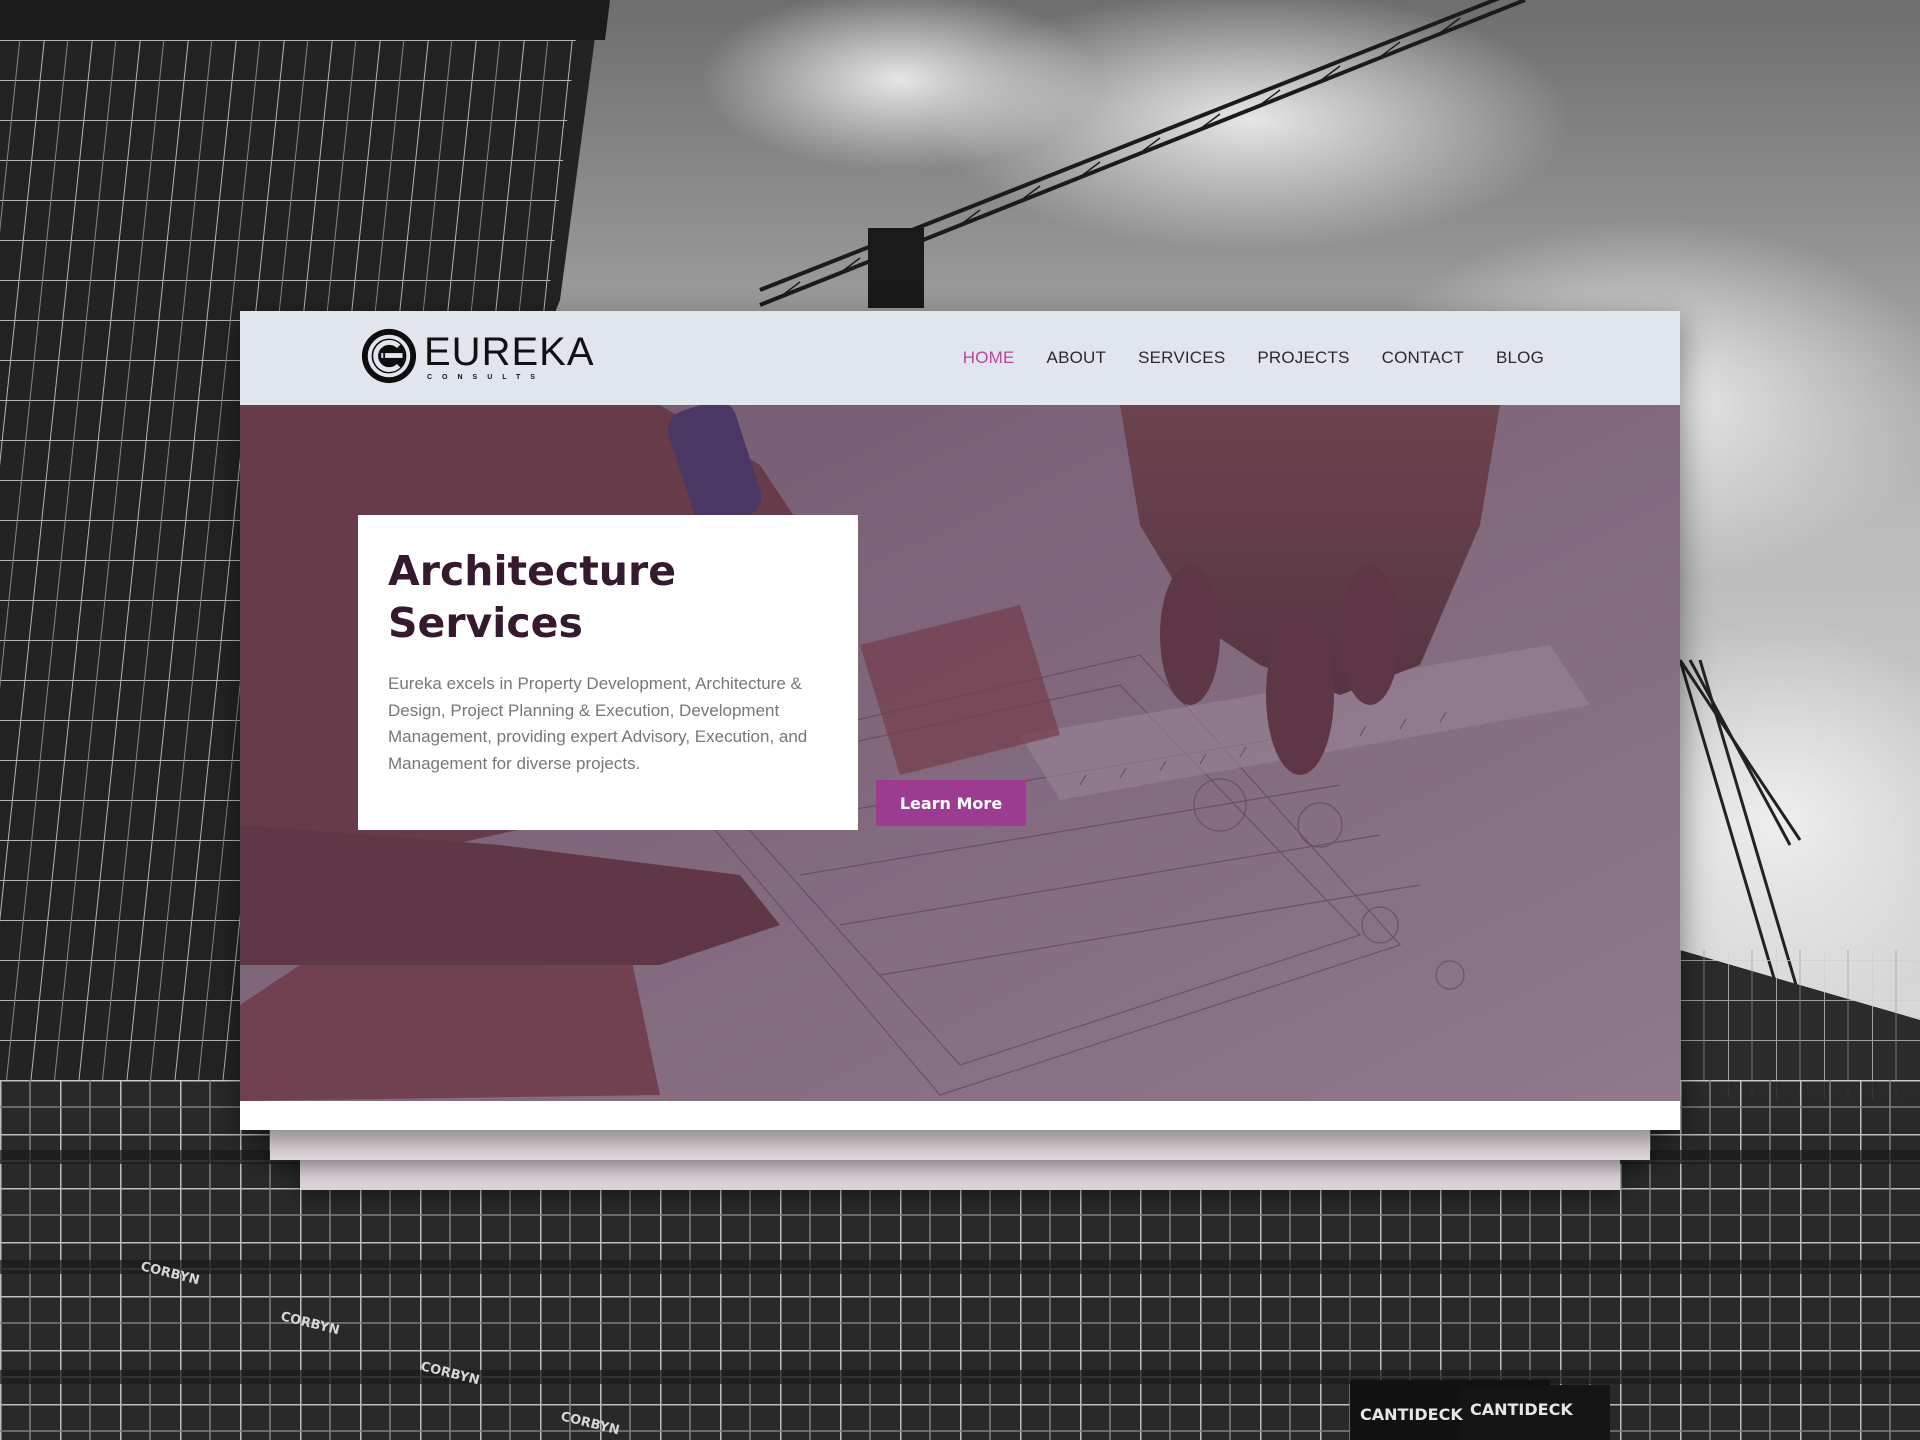 This screenshot has width=1920, height=1440. What do you see at coordinates (532, 571) in the screenshot?
I see `hero-title-line-1: Architecture` at bounding box center [532, 571].